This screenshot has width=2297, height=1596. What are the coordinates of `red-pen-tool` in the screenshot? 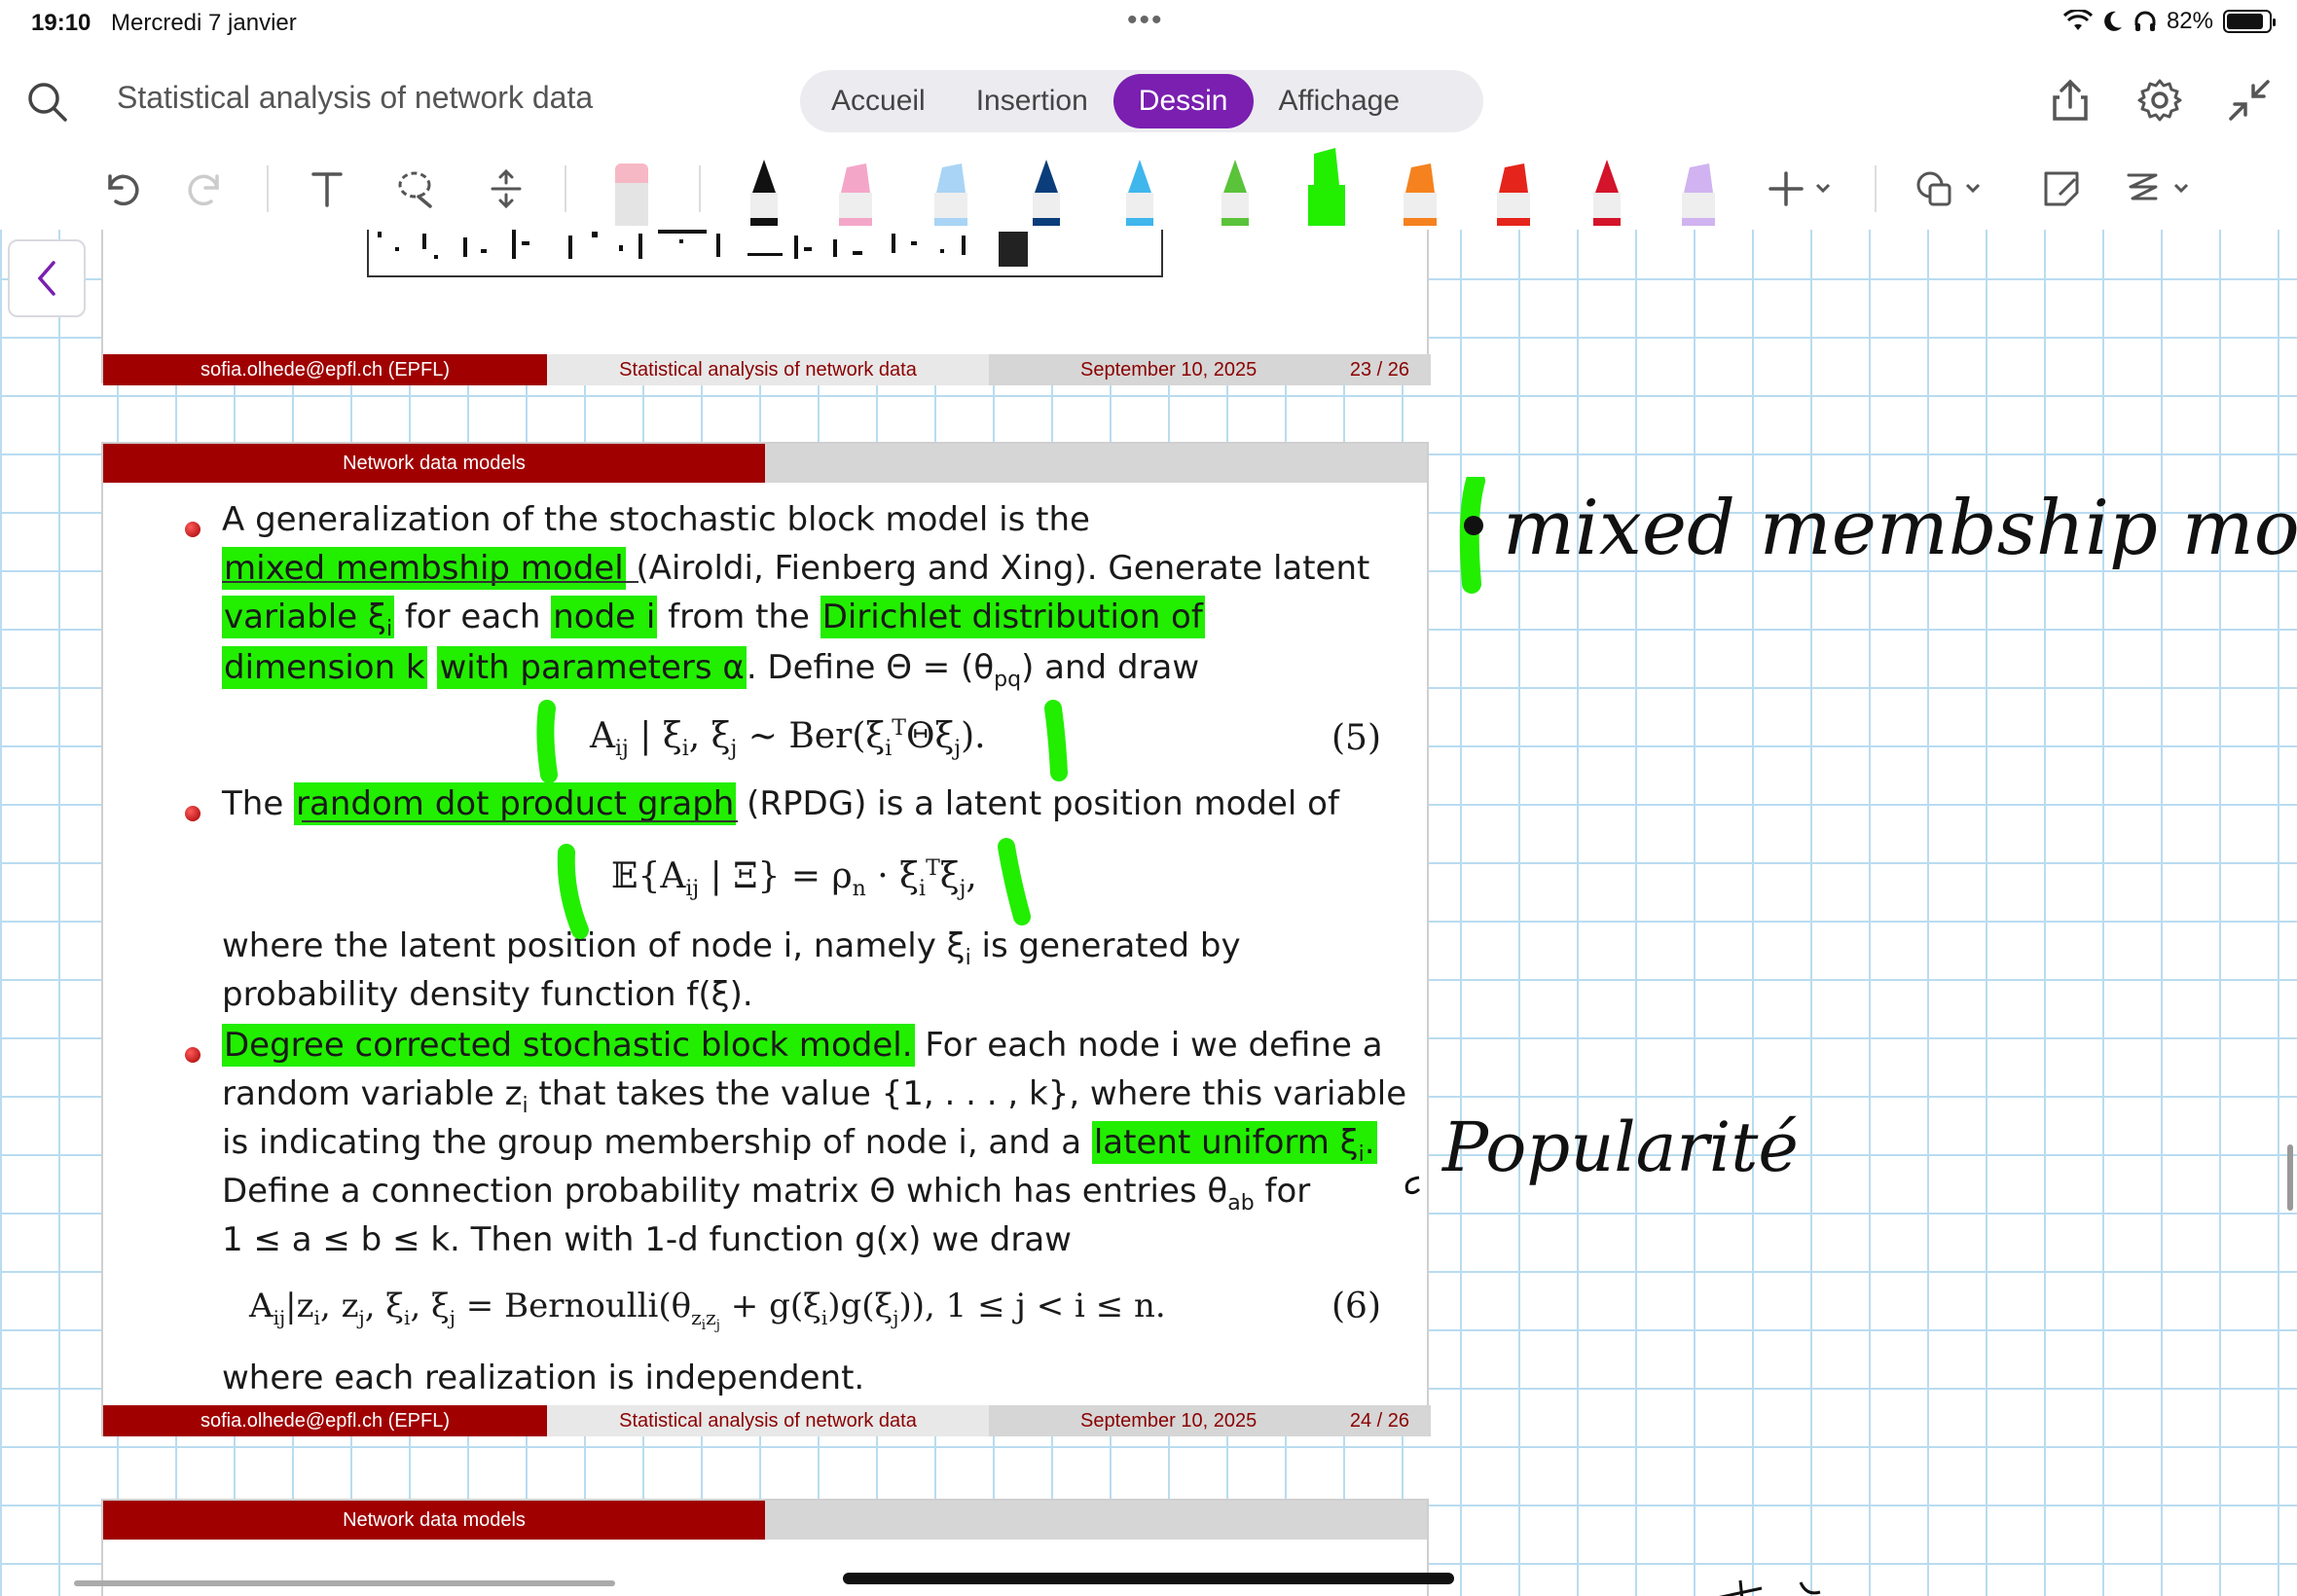 It's located at (1607, 190).